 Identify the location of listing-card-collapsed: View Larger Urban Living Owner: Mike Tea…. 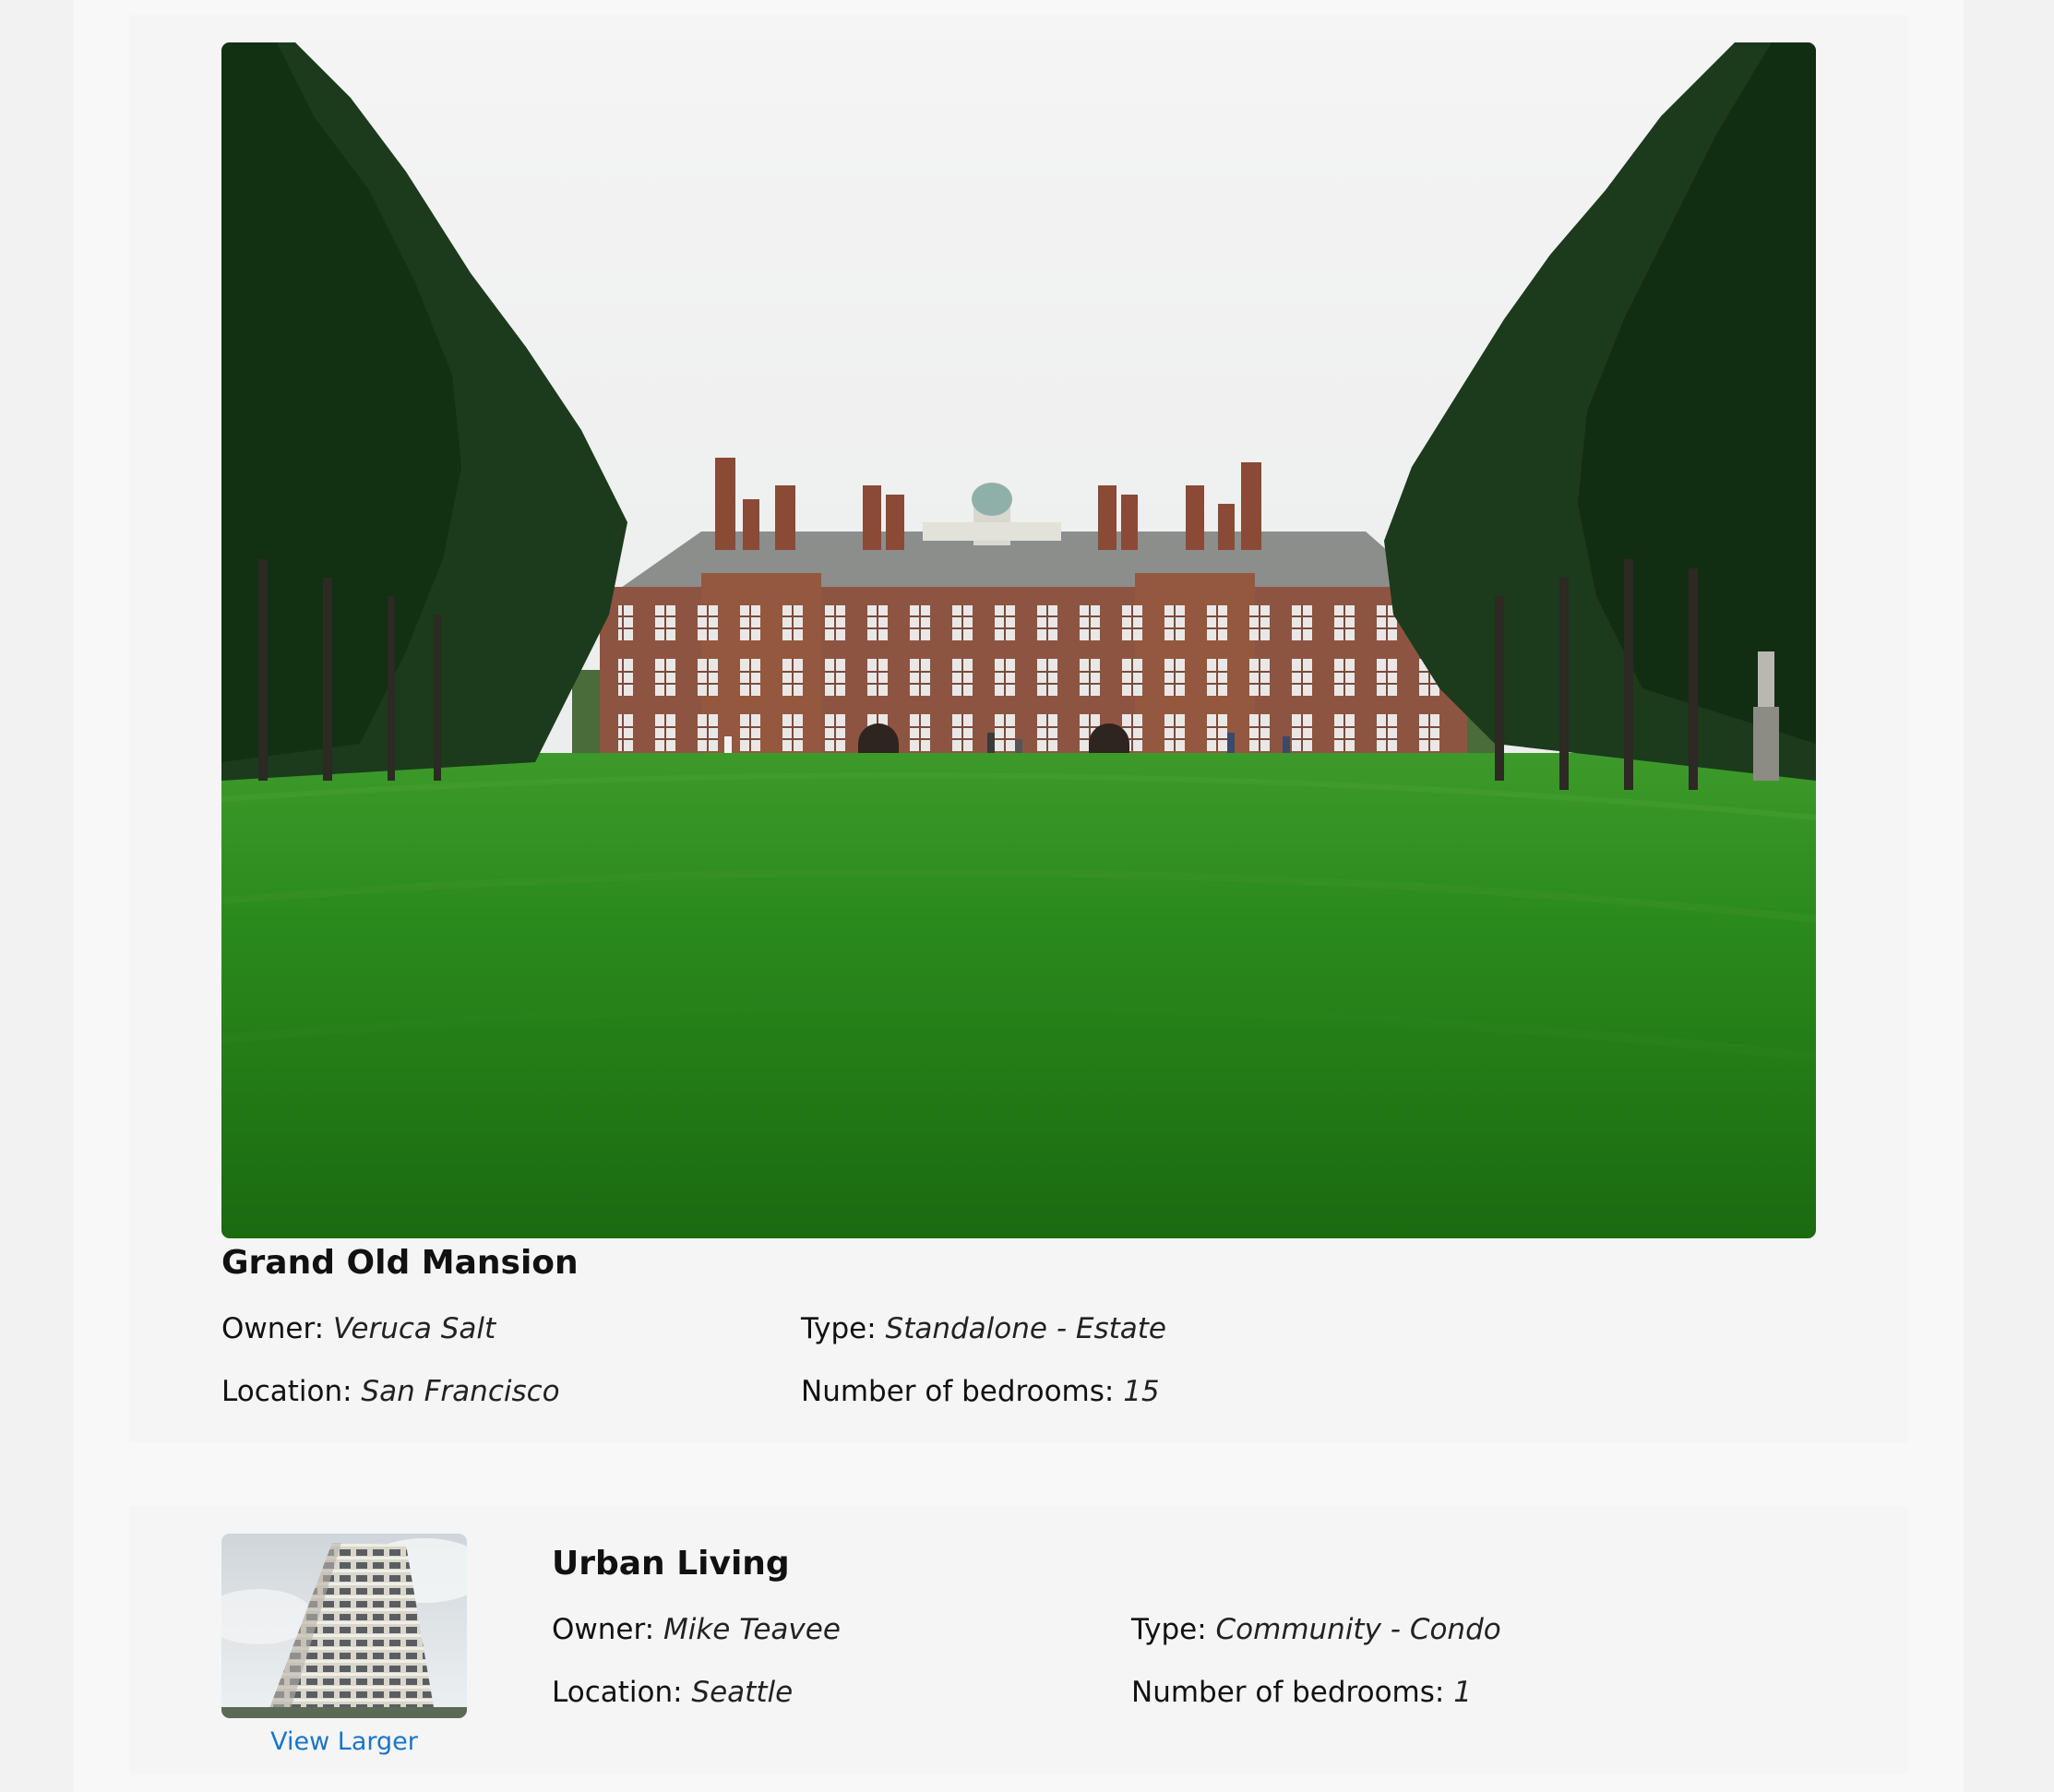
(1019, 1640).